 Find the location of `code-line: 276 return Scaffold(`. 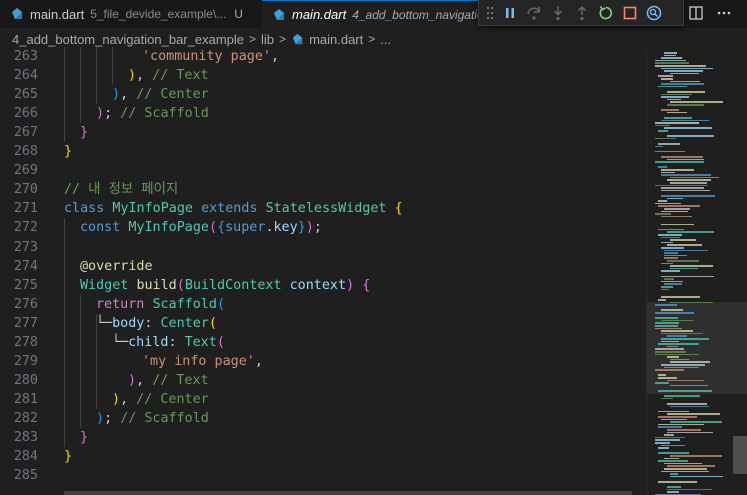

code-line: 276 return Scaffold( is located at coordinates (323, 304).